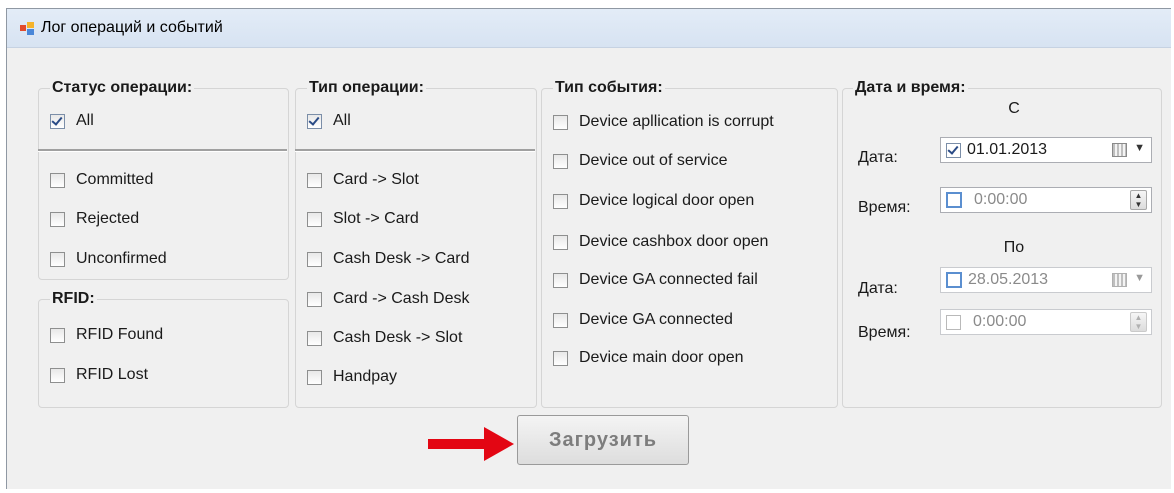 The image size is (1174, 493). Describe the element at coordinates (162, 150) in the screenshot. I see `status-separator` at that location.